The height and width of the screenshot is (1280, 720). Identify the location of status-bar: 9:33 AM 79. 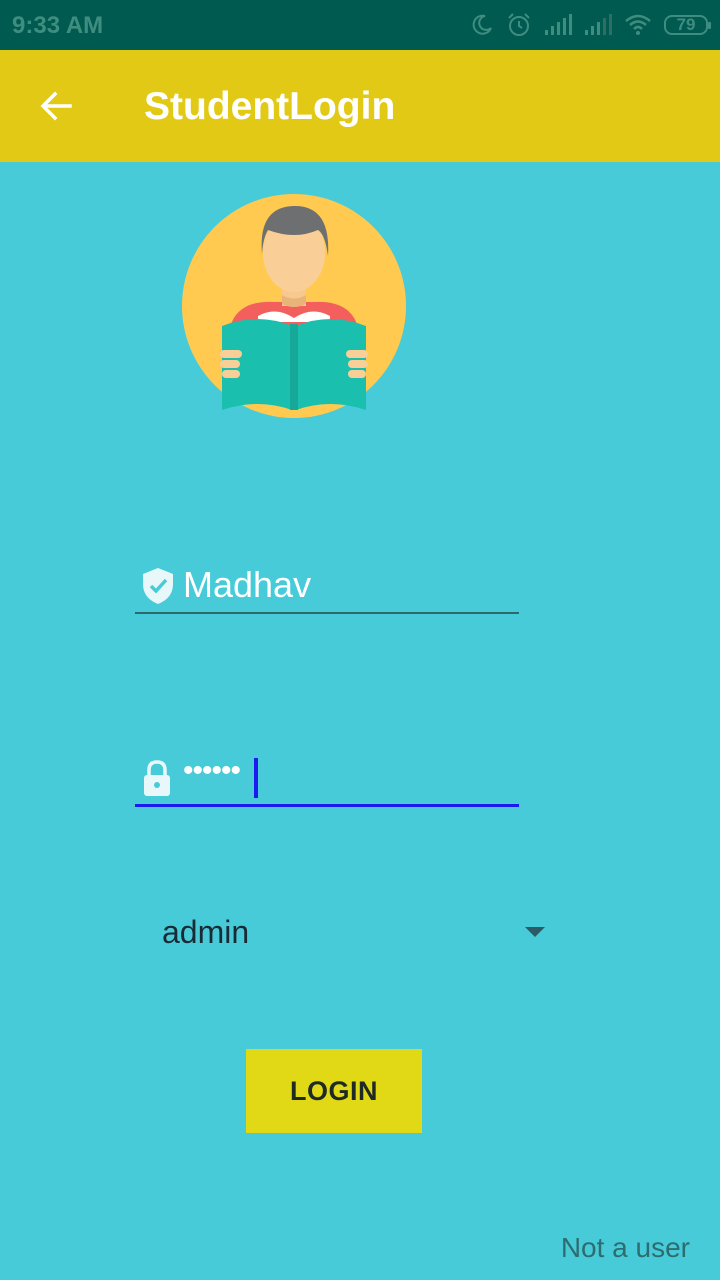
(360, 25).